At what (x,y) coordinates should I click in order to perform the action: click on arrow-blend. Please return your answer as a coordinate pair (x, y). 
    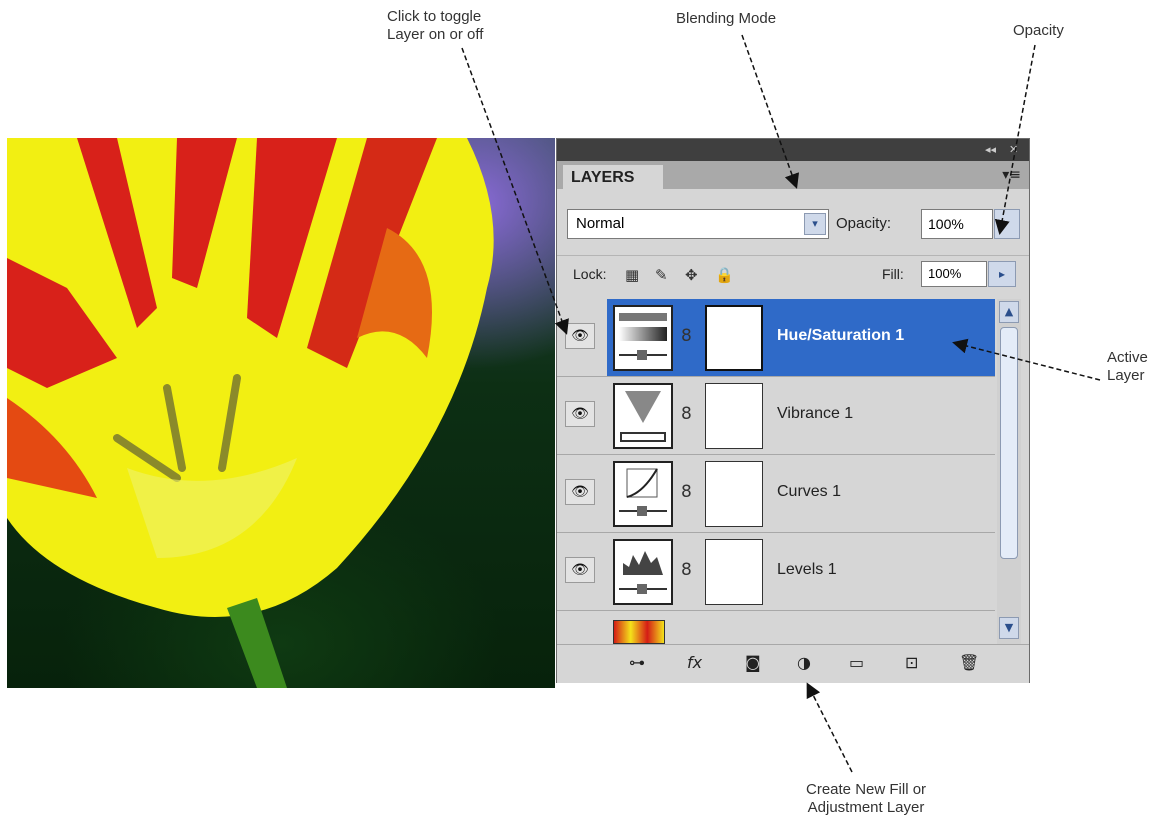
    Looking at the image, I should click on (770, 111).